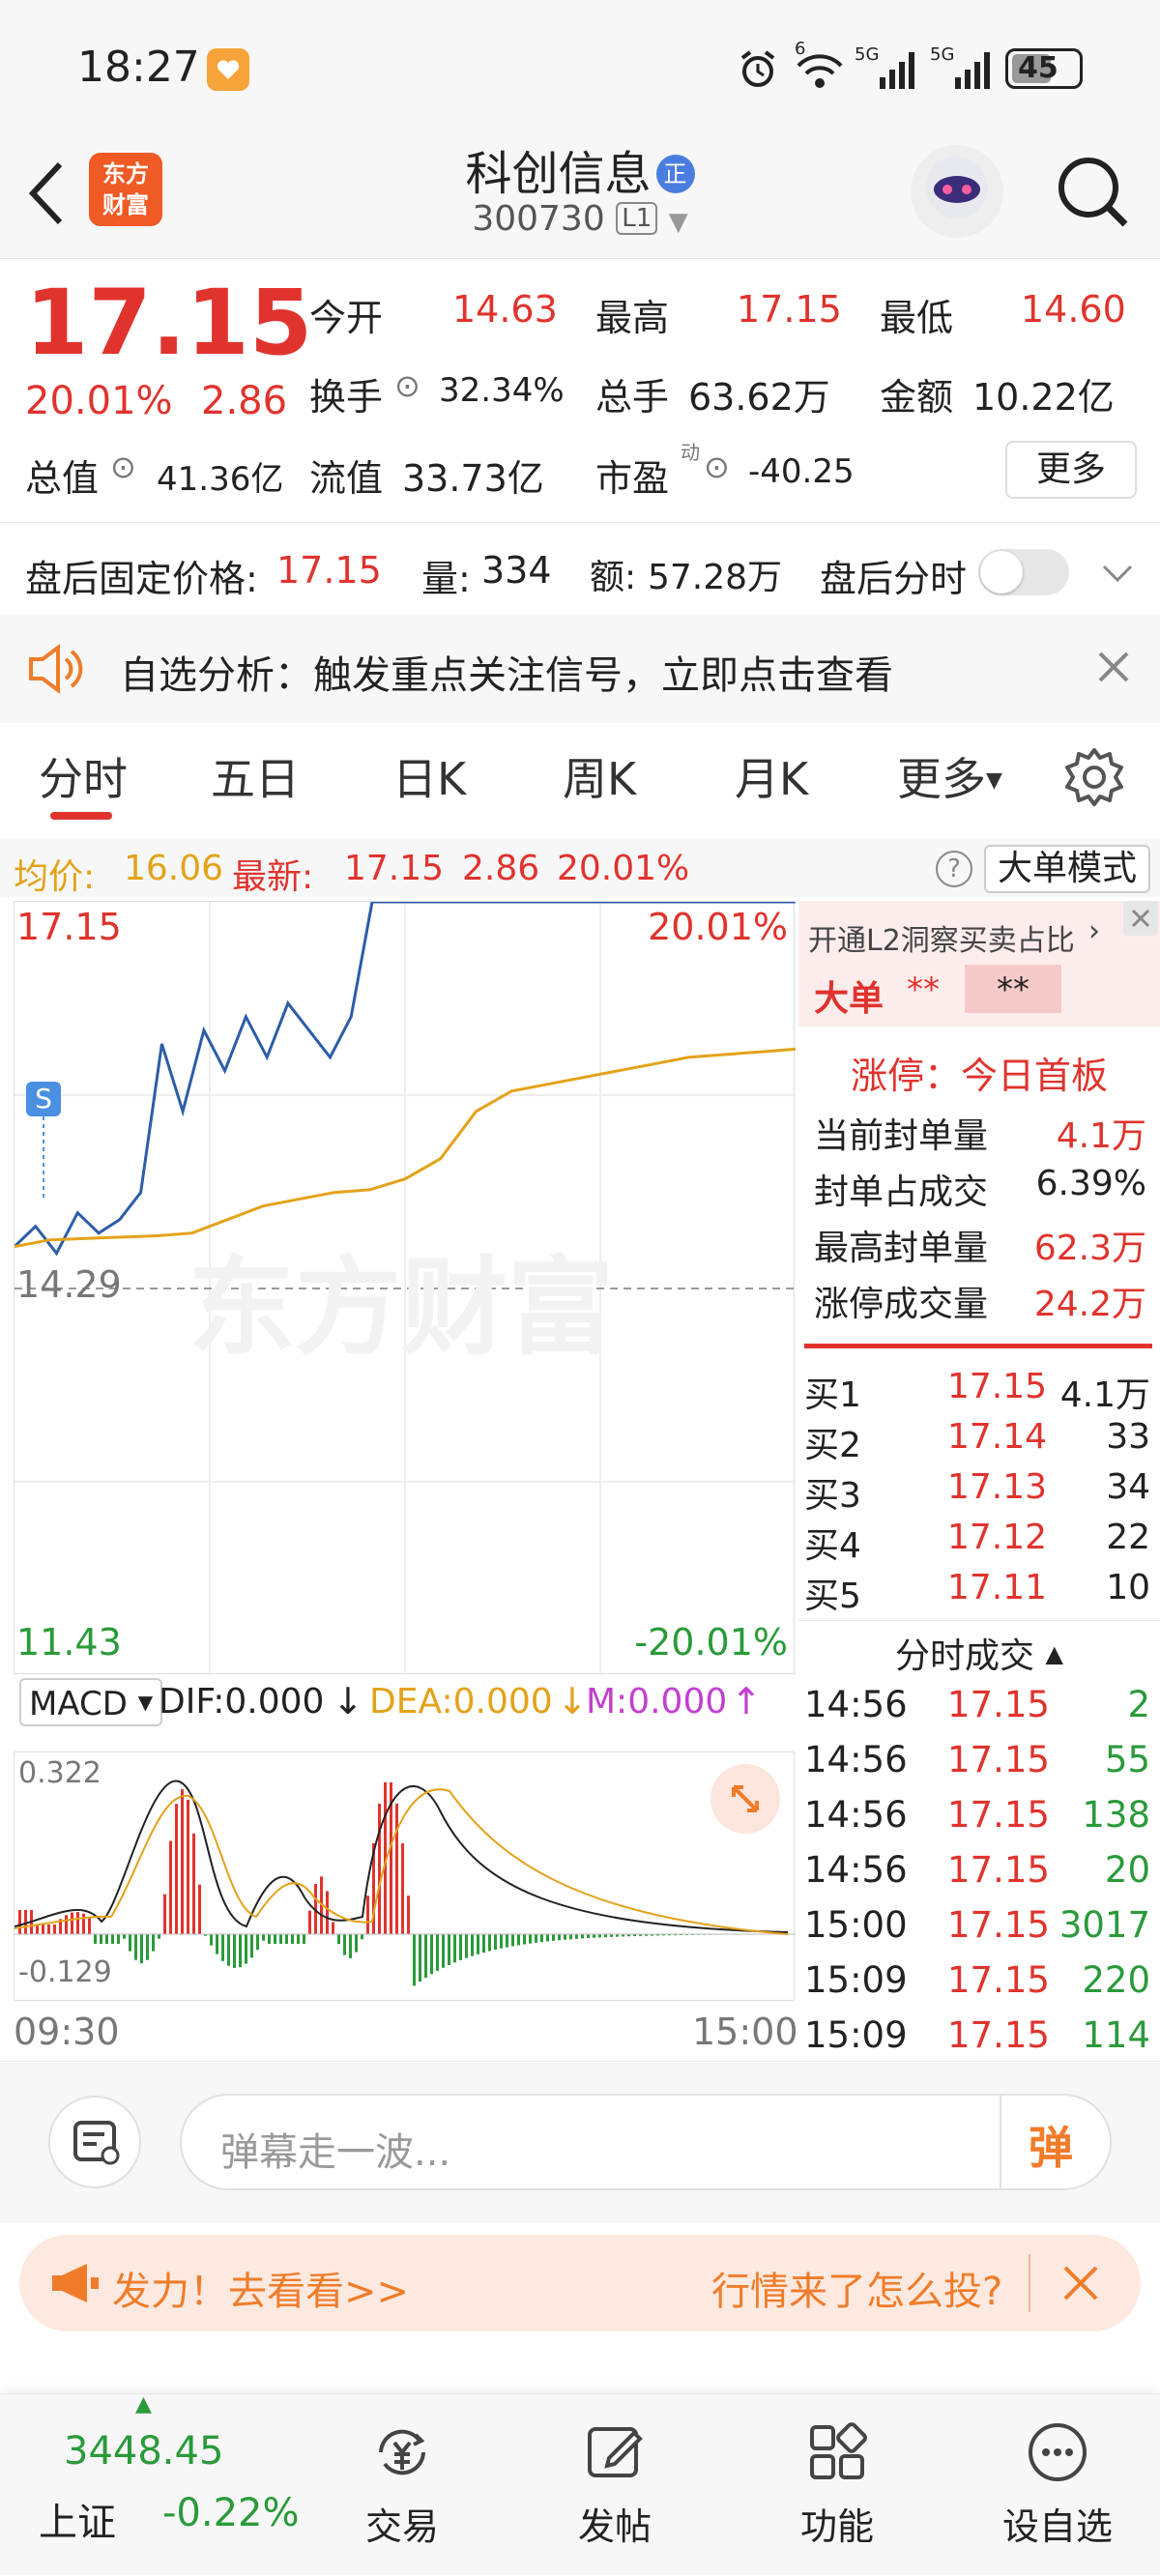 Image resolution: width=1160 pixels, height=2576 pixels. What do you see at coordinates (977, 1711) in the screenshot?
I see `deal-row: 14:56 17.15 2` at bounding box center [977, 1711].